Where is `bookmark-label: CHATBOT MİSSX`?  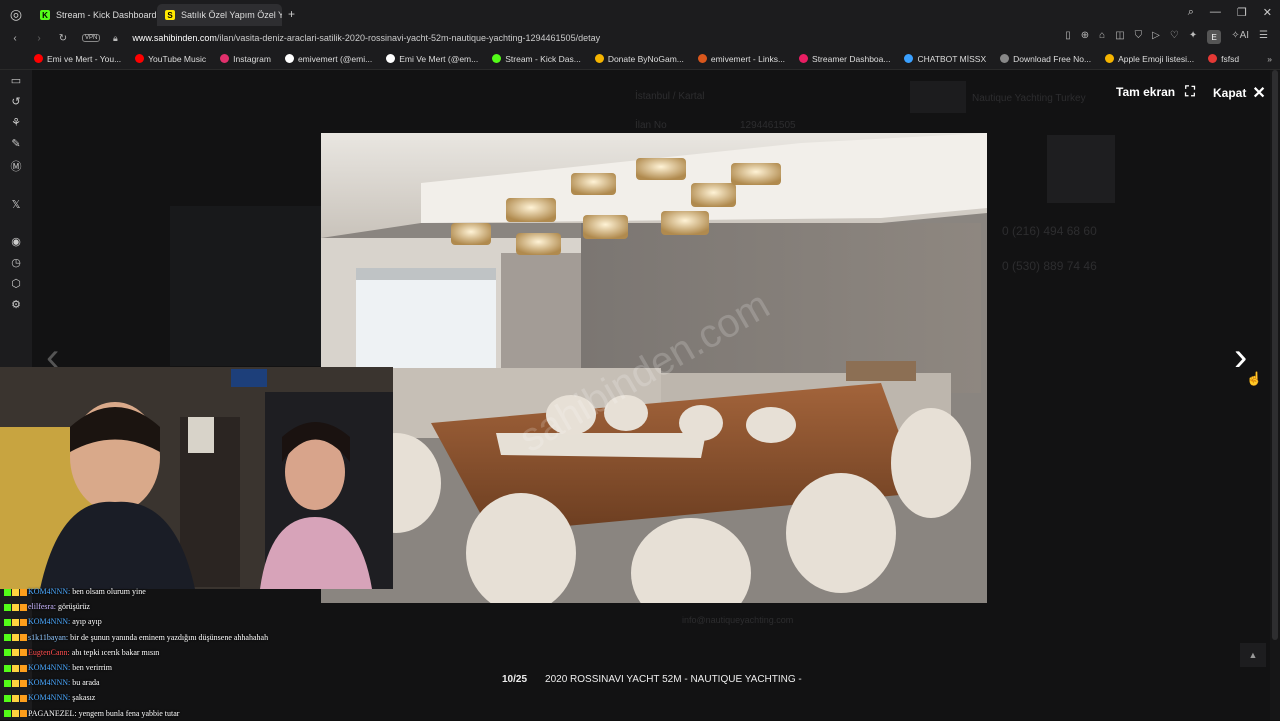 bookmark-label: CHATBOT MİSSX is located at coordinates (952, 58).